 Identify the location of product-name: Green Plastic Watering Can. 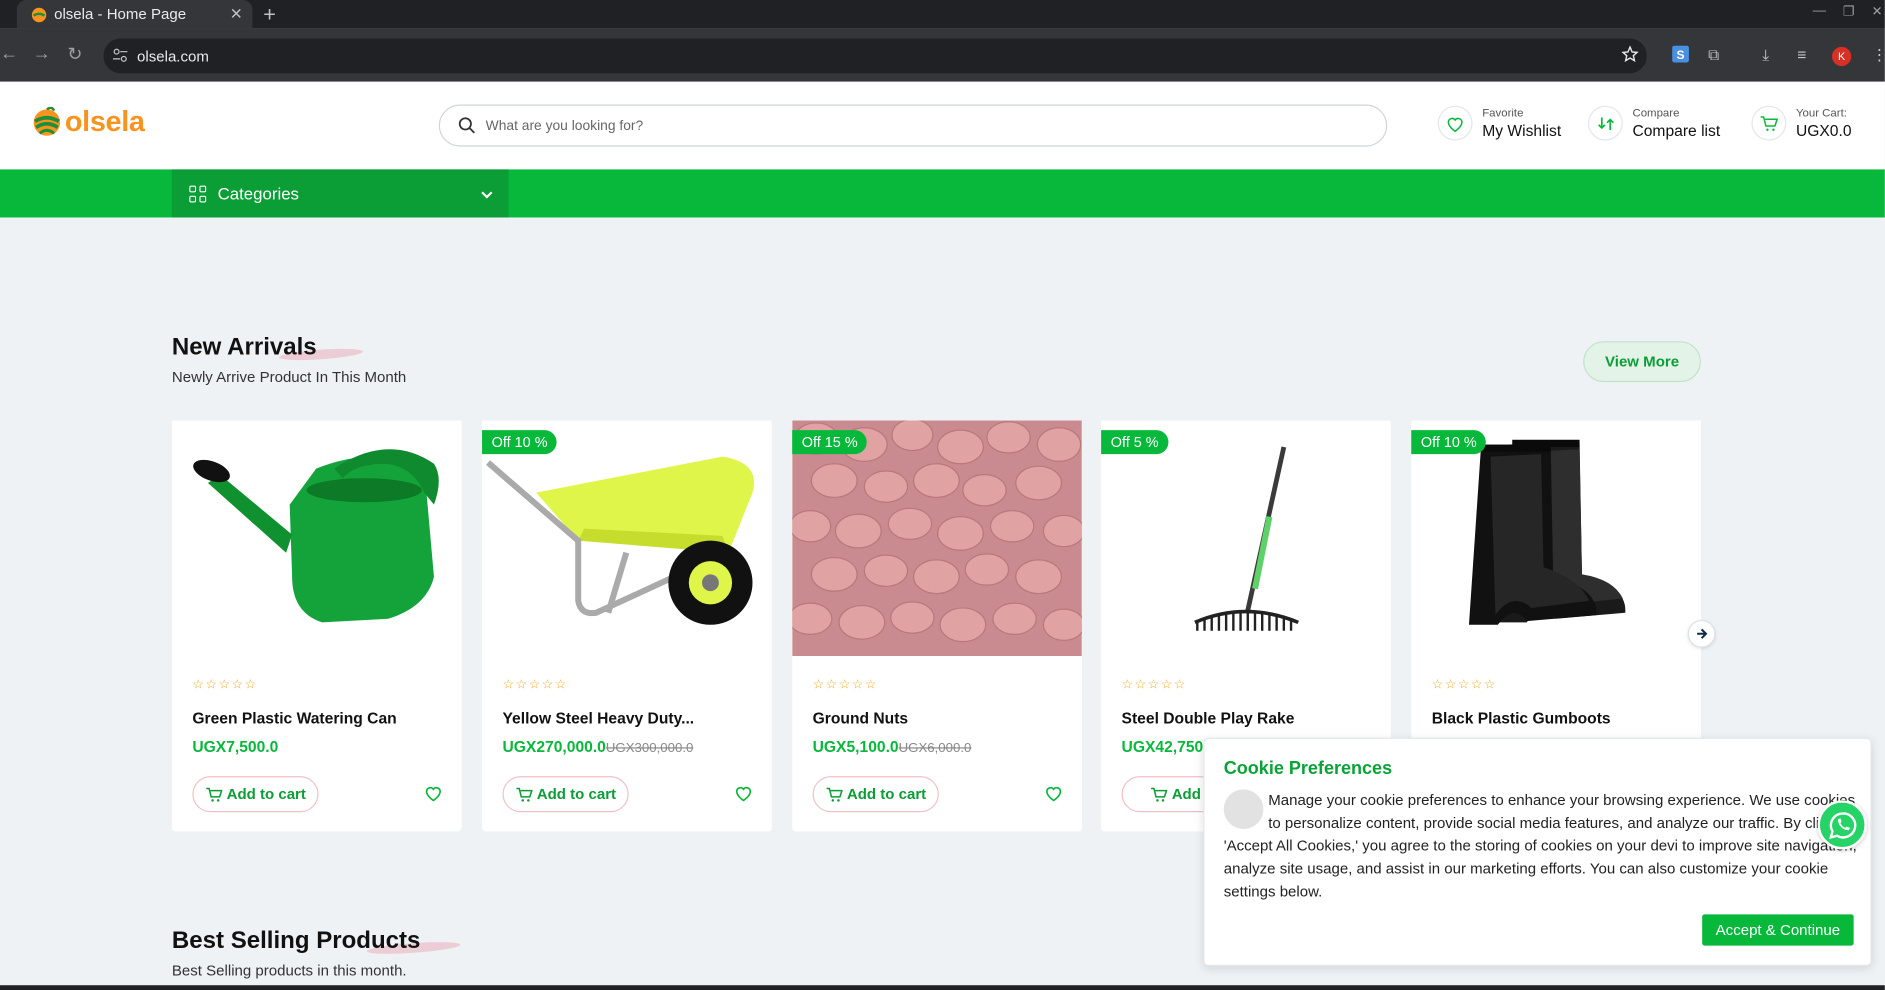
(294, 718).